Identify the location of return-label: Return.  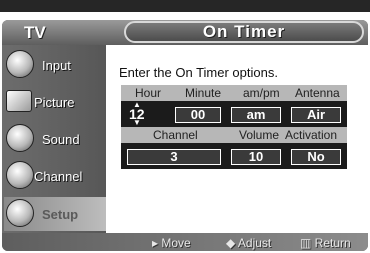
(332, 243).